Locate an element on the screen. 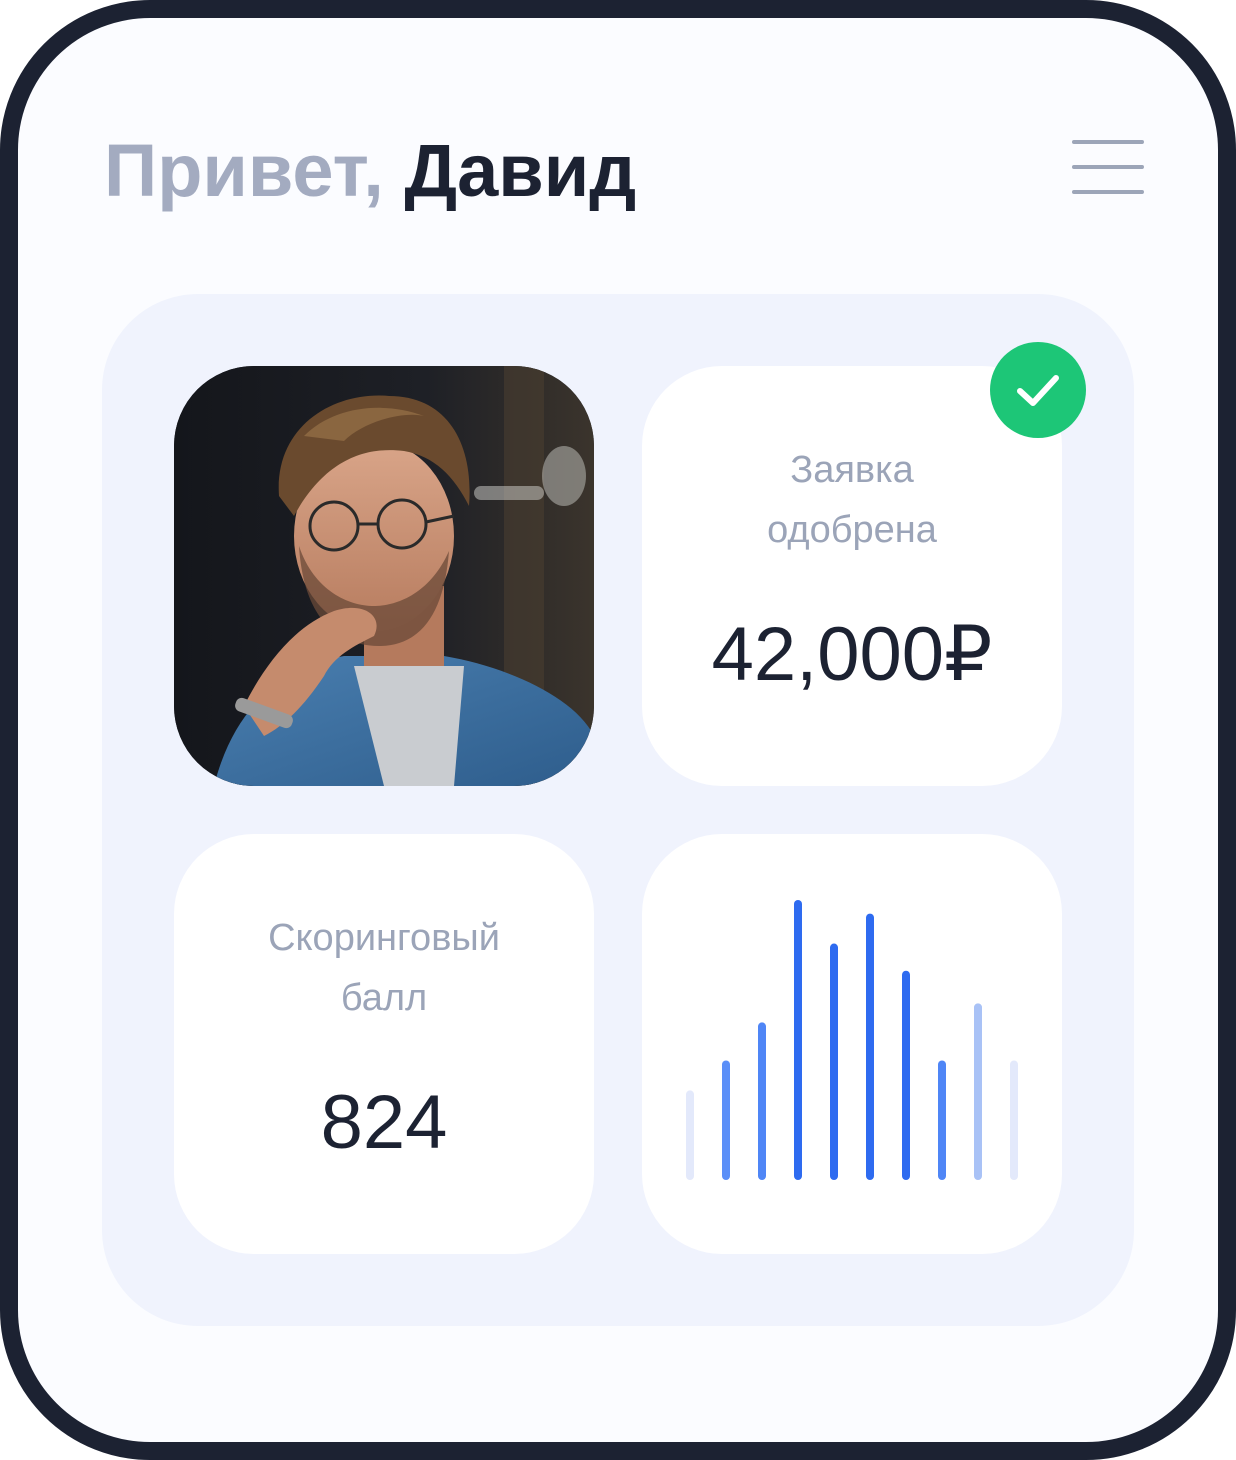  approval-card: Заявка одобрена 42,000₽ is located at coordinates (864, 564).